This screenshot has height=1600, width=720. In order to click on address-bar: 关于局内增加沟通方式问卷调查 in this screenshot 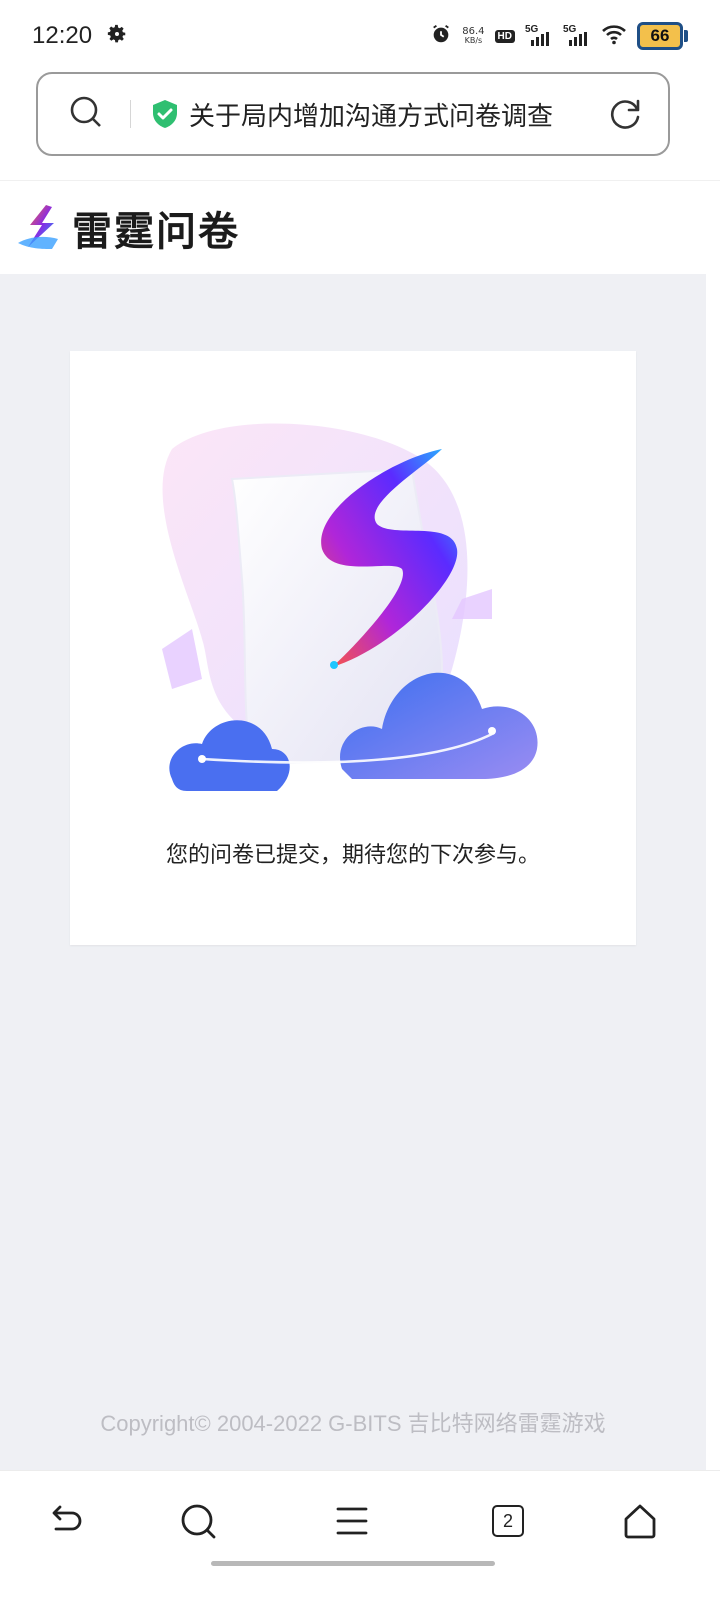, I will do `click(353, 114)`.